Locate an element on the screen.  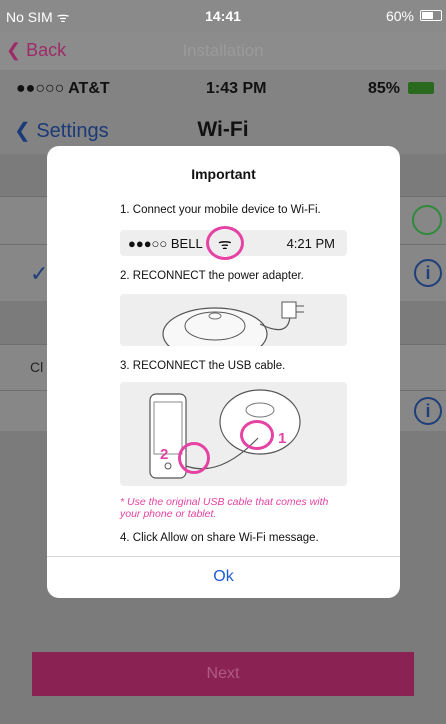
clock: 14:41 is located at coordinates (223, 16).